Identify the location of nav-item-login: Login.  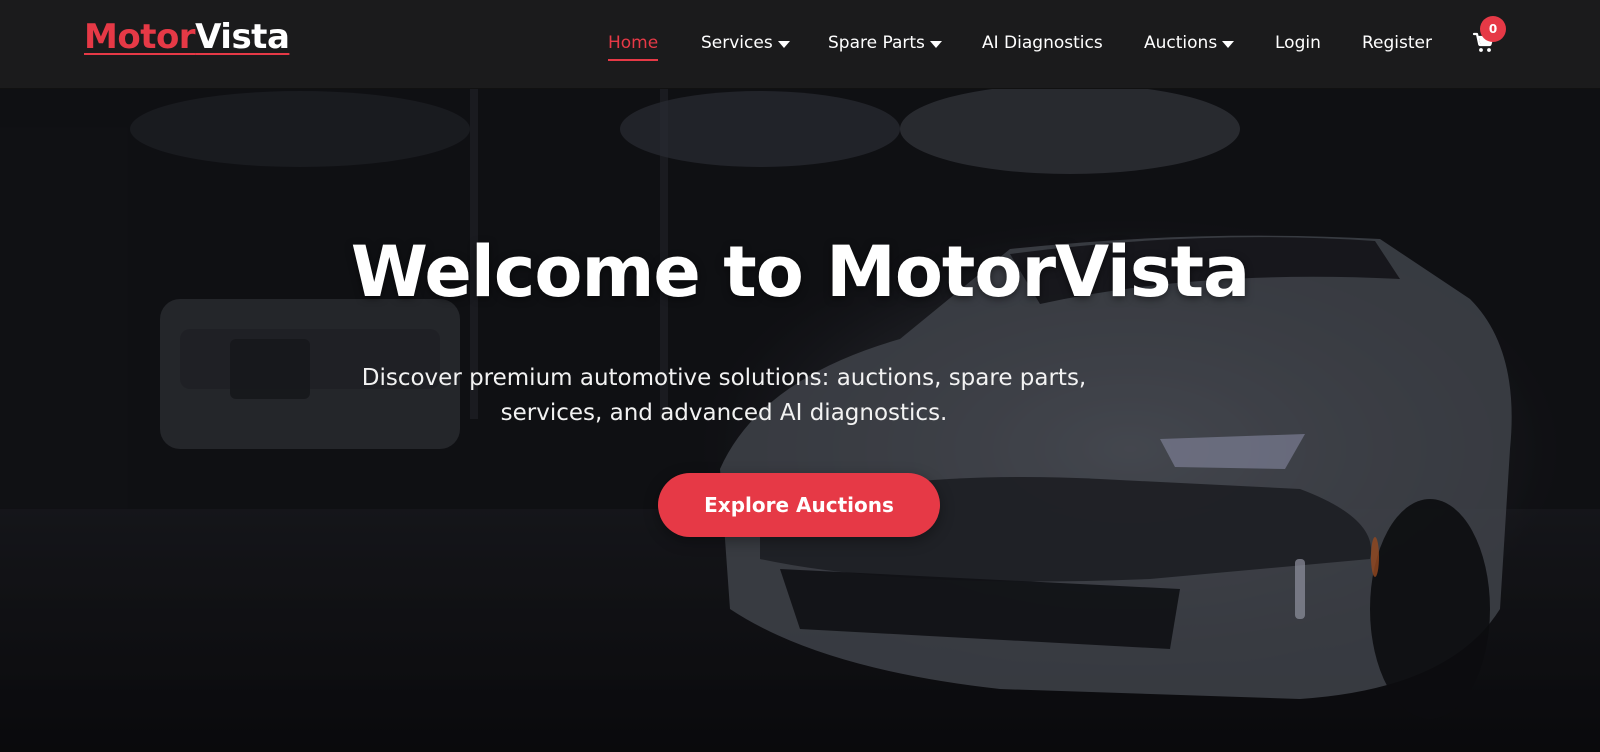
(1298, 43).